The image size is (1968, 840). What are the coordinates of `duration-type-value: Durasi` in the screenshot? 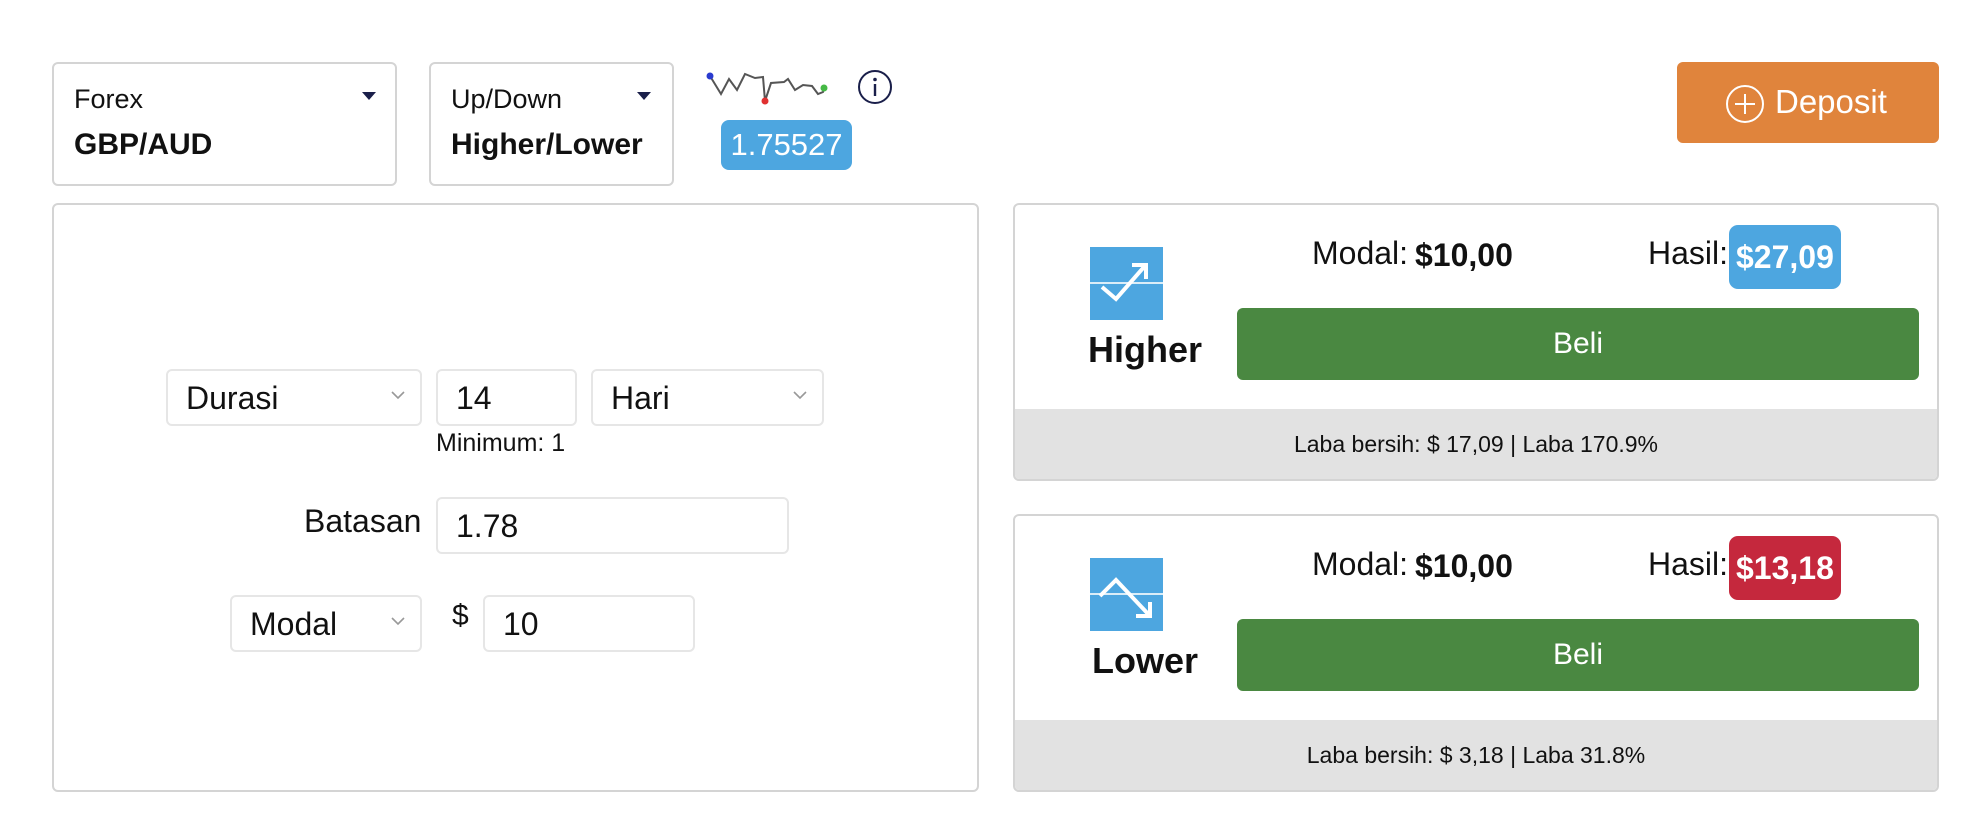 It's located at (232, 398).